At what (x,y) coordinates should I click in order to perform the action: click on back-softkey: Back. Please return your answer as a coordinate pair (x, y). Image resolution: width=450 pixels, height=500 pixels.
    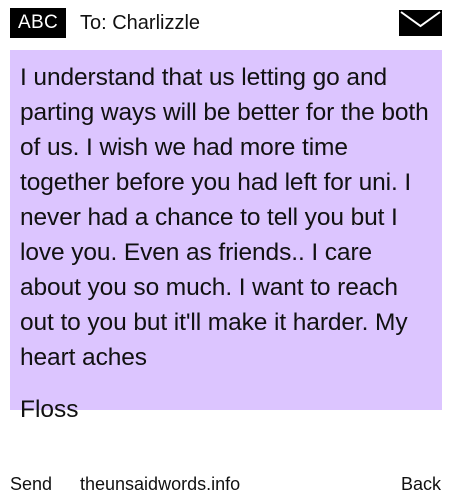
    Looking at the image, I should click on (421, 484).